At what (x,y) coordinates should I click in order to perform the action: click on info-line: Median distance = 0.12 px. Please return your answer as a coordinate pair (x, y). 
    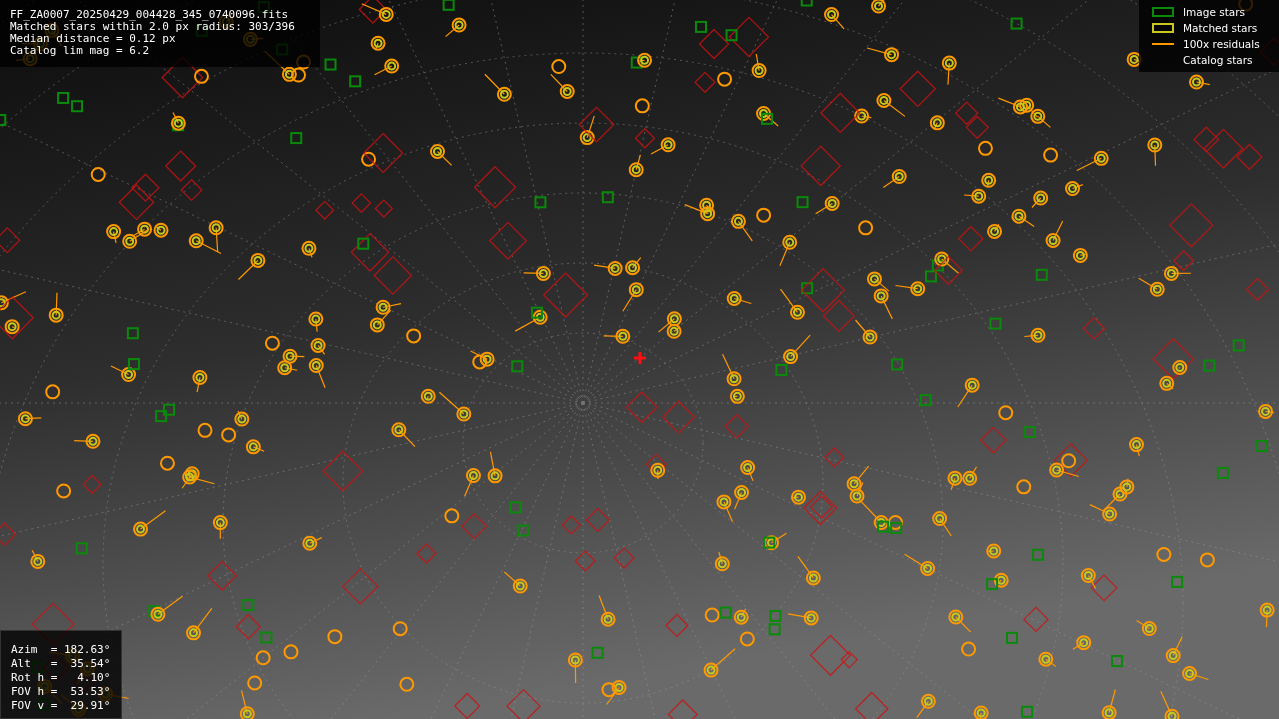
    Looking at the image, I should click on (93, 39).